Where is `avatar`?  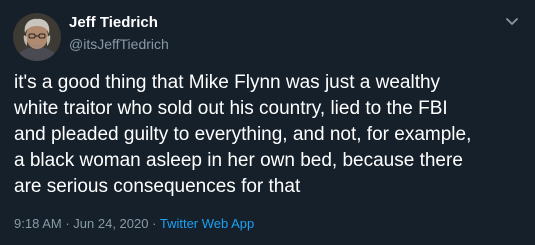
avatar is located at coordinates (37, 37).